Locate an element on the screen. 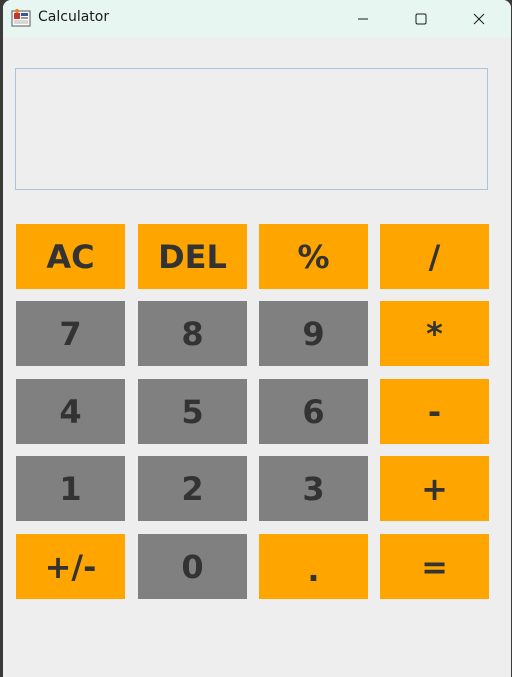 The width and height of the screenshot is (512, 677). digit-6-button: 6 is located at coordinates (313, 411).